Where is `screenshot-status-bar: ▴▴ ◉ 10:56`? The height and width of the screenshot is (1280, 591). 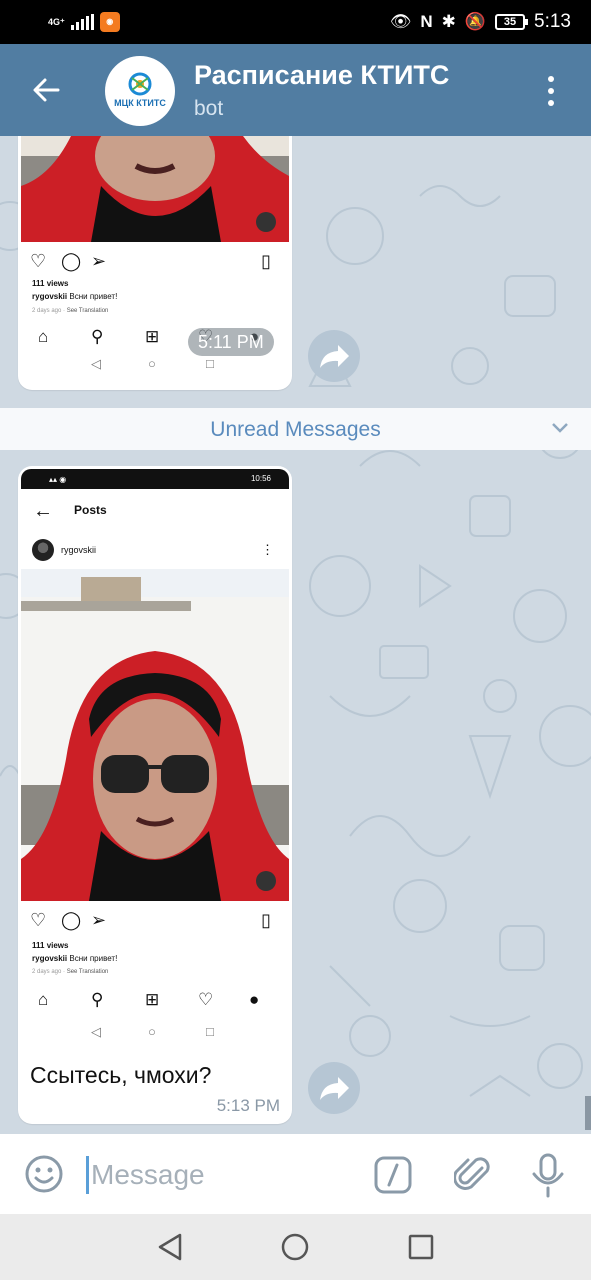 screenshot-status-bar: ▴▴ ◉ 10:56 is located at coordinates (155, 479).